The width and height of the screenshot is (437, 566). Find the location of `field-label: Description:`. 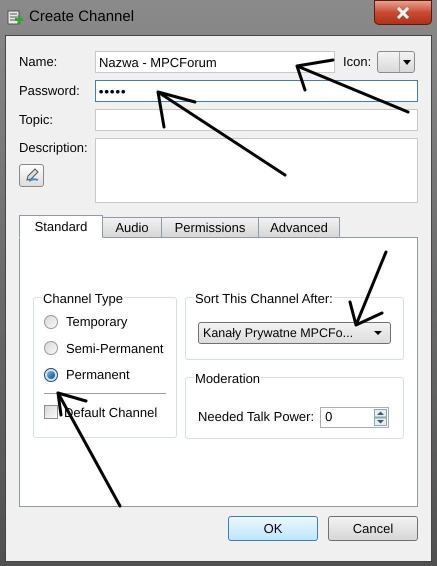

field-label: Description: is located at coordinates (54, 148).